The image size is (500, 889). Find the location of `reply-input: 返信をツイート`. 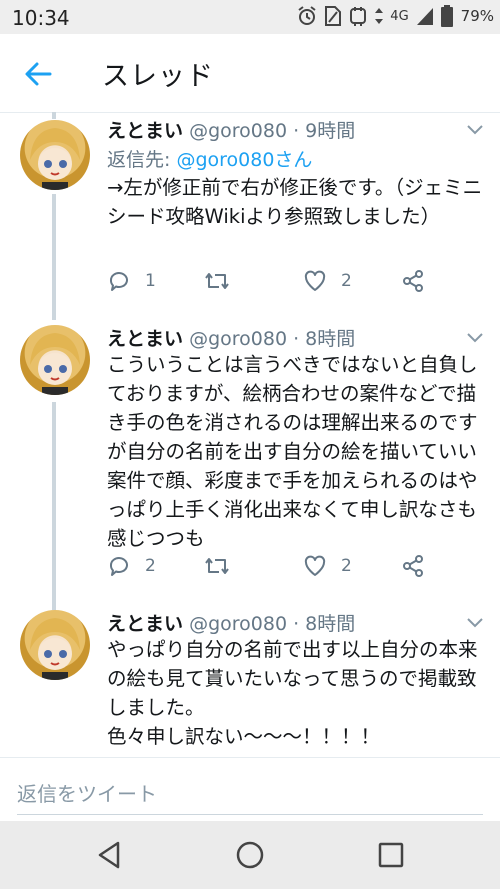

reply-input: 返信をツイート is located at coordinates (87, 792).